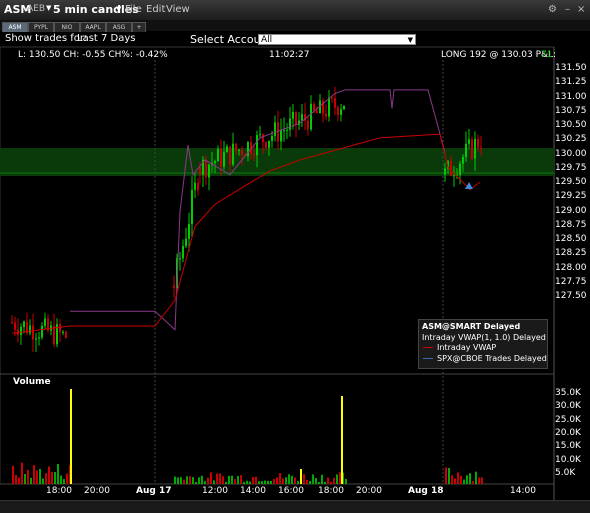 The height and width of the screenshot is (513, 590). I want to click on x-tick-label: 20:00, so click(97, 491).